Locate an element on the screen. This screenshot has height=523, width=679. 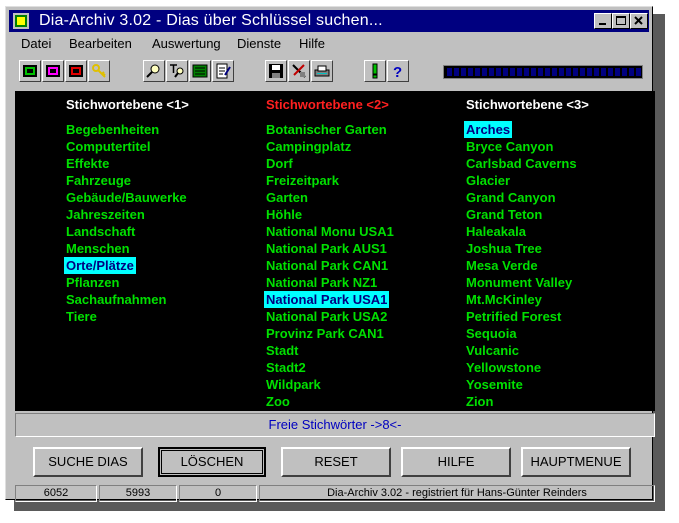
question-icon: ? is located at coordinates (397, 71).